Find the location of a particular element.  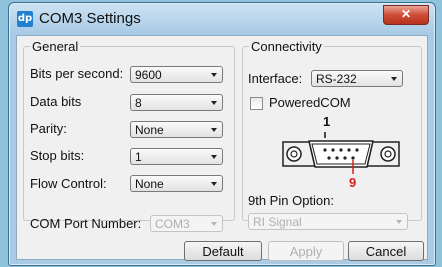

apply-button: Apply is located at coordinates (306, 251).